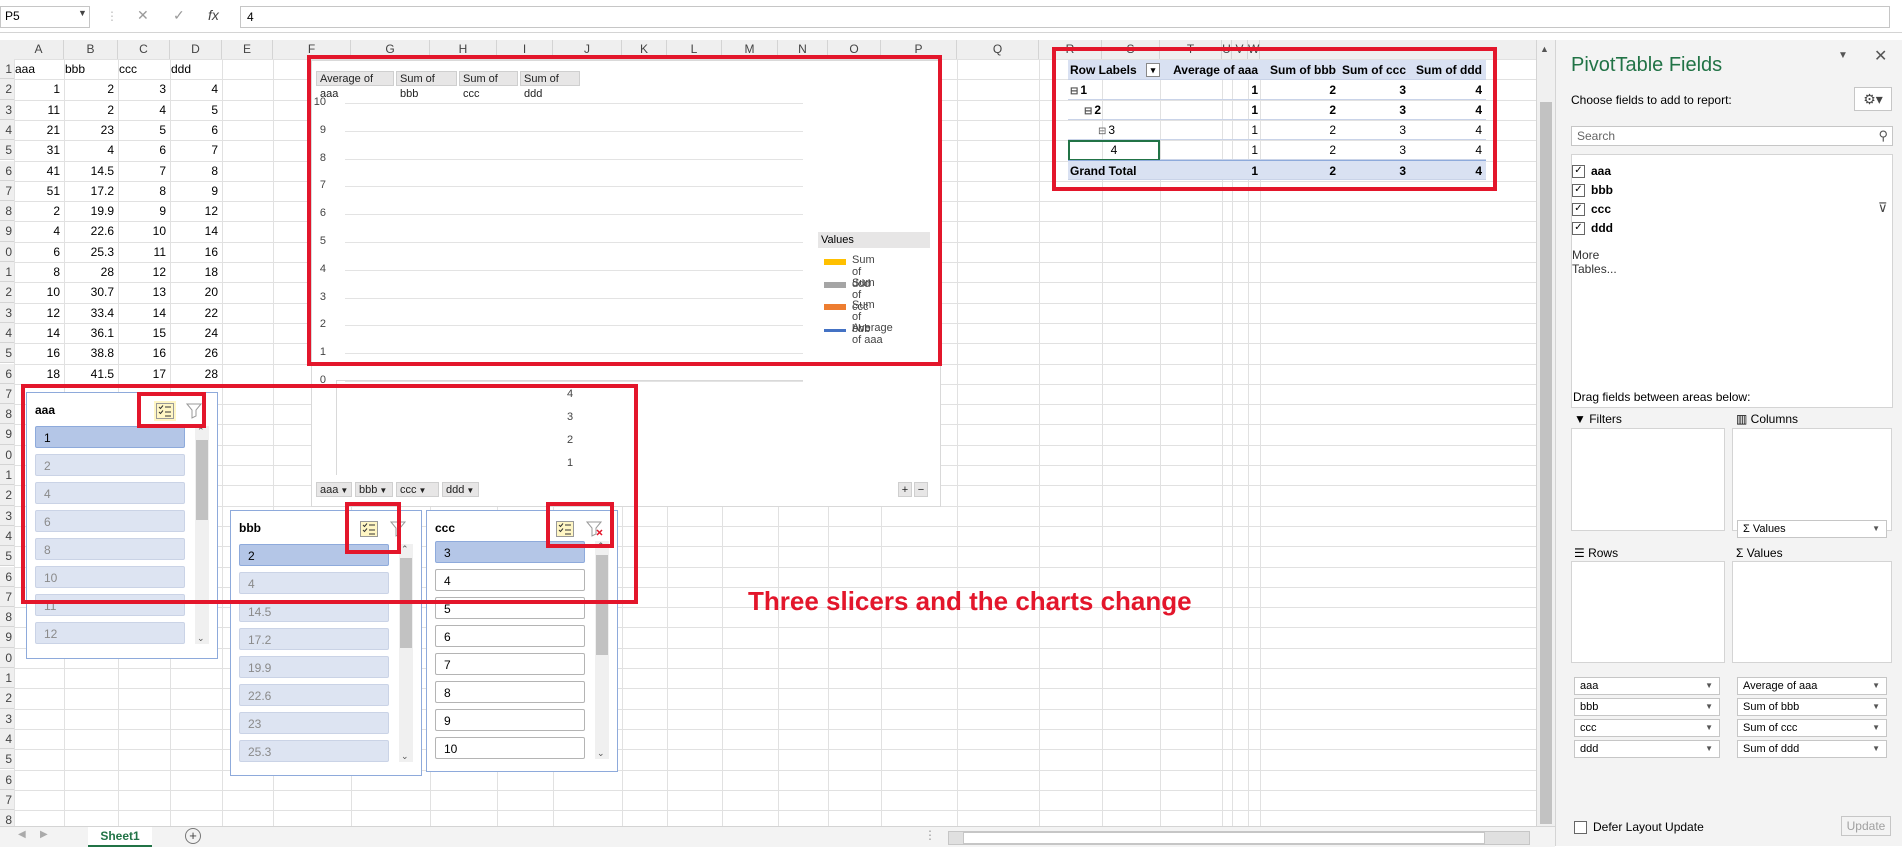 The width and height of the screenshot is (1902, 847). I want to click on column-header: B, so click(91, 49).